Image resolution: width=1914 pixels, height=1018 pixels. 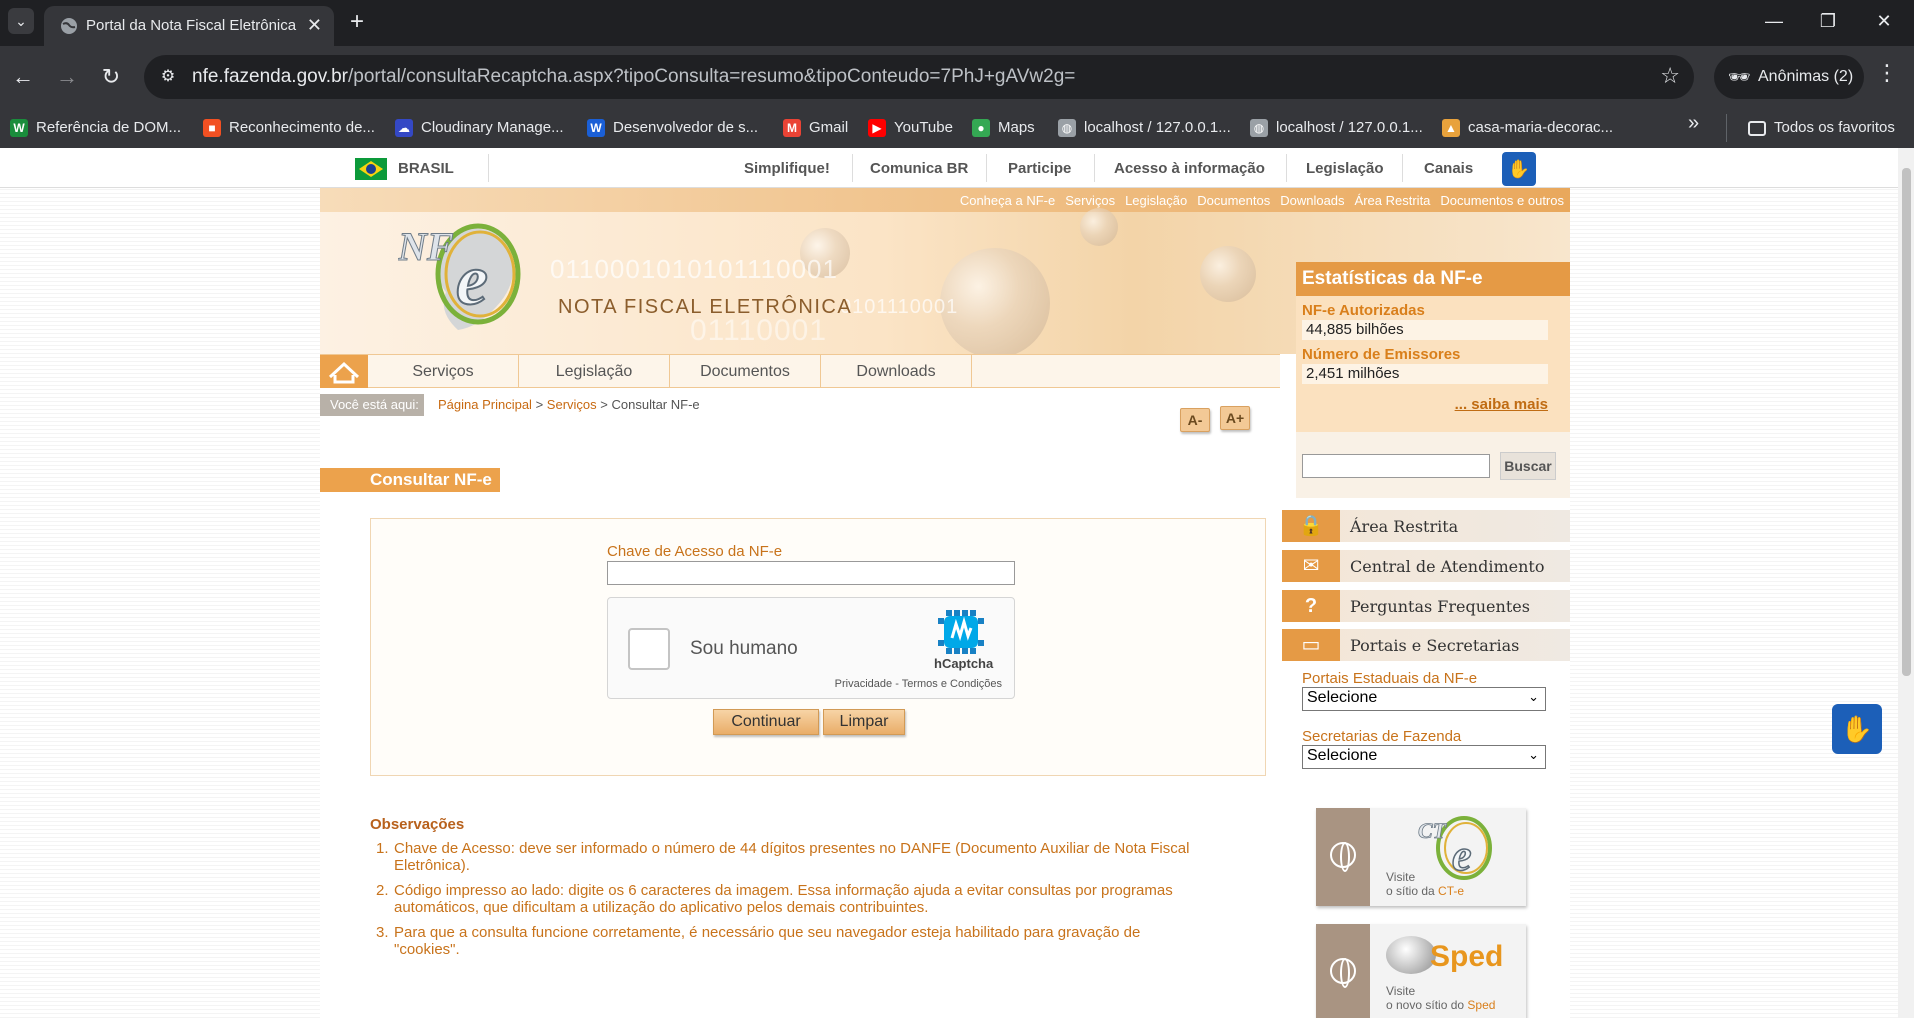 I want to click on site-search: Buscar, so click(x=1433, y=465).